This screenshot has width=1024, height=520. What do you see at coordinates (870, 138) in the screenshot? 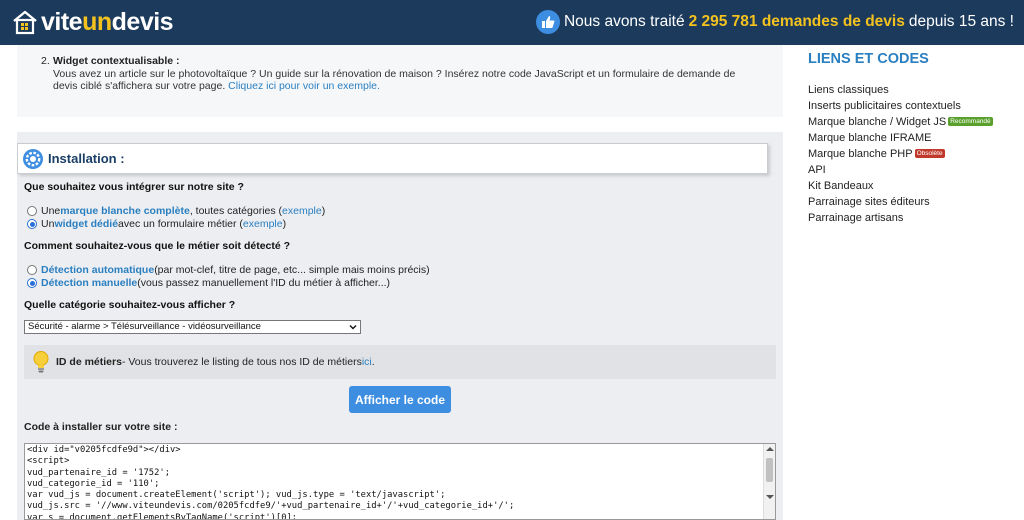
I see `sidebar-item-label: Marque blanche IFRAME` at bounding box center [870, 138].